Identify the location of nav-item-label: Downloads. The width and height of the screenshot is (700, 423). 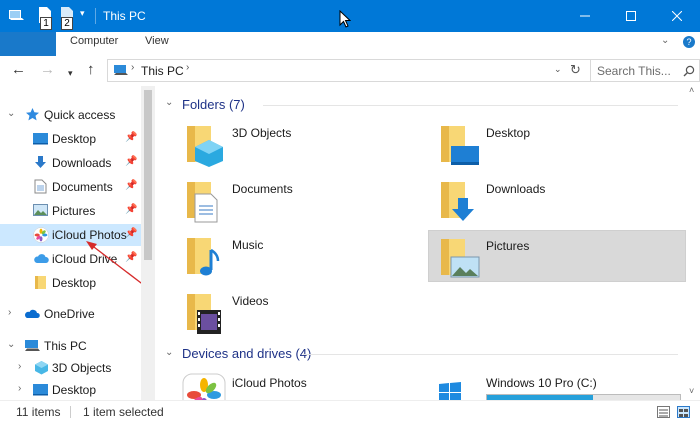
(82, 163).